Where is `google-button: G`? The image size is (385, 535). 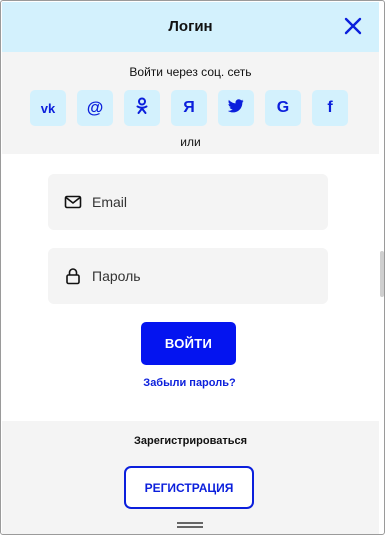 google-button: G is located at coordinates (283, 108).